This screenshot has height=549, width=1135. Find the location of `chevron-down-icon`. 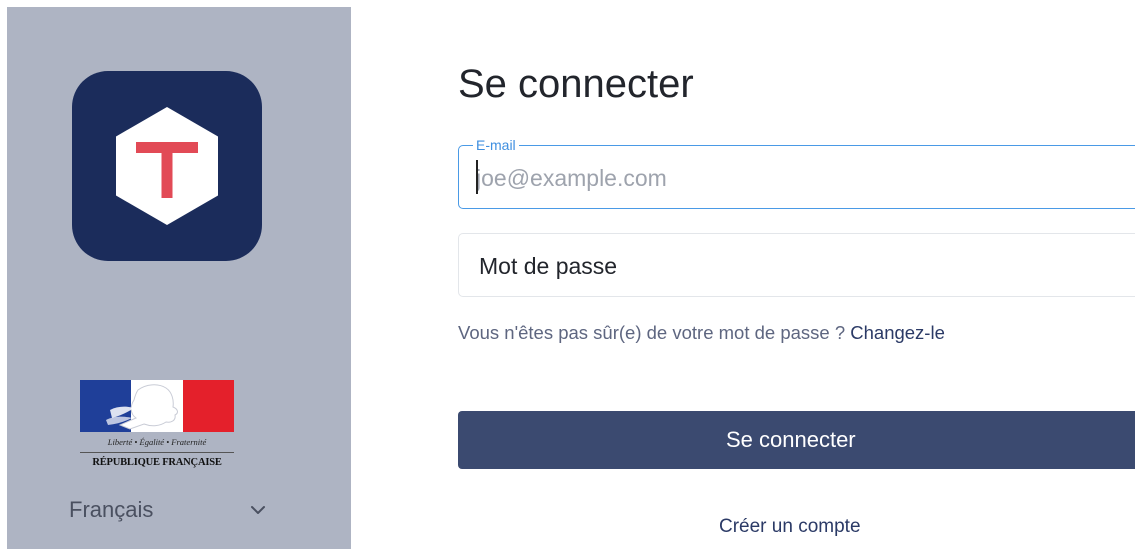

chevron-down-icon is located at coordinates (258, 510).